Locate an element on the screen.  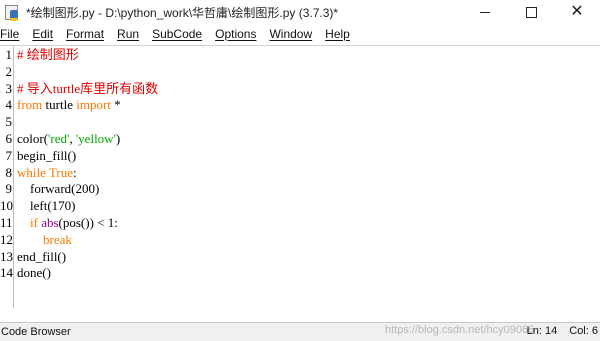
line-number: 4 is located at coordinates (9, 105).